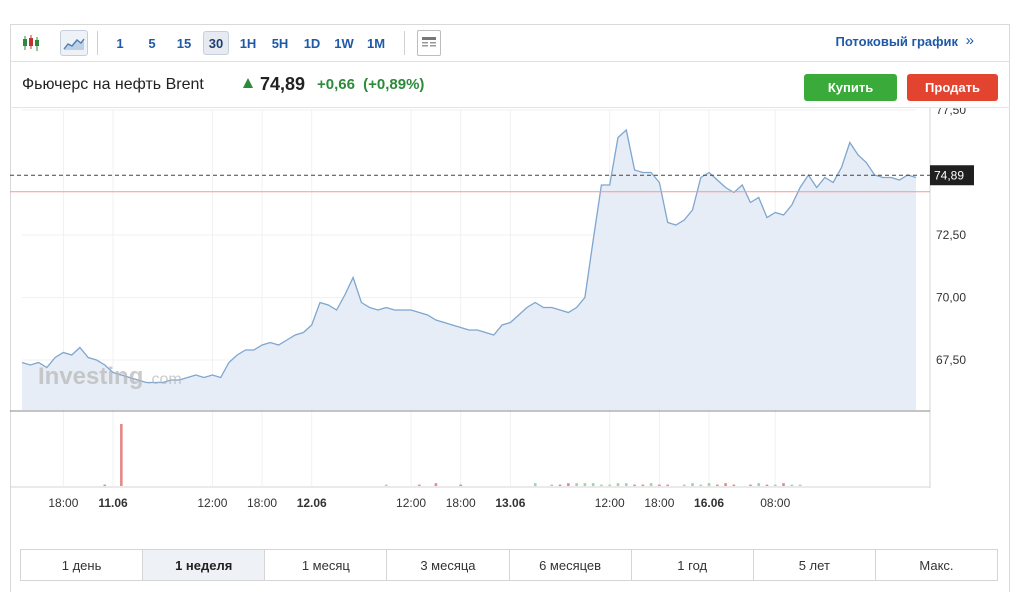 The width and height of the screenshot is (1024, 592). Describe the element at coordinates (775, 503) in the screenshot. I see `x-tick-label: 08:00` at that location.